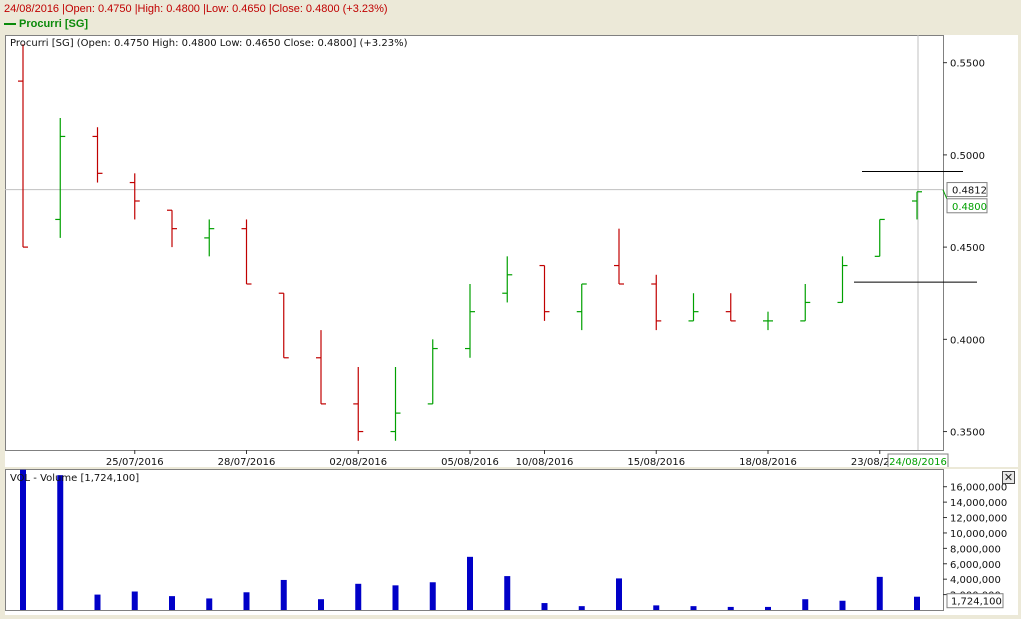 This screenshot has width=1021, height=619. Describe the element at coordinates (918, 462) in the screenshot. I see `crosshair-date-label: 24/08/2016` at that location.